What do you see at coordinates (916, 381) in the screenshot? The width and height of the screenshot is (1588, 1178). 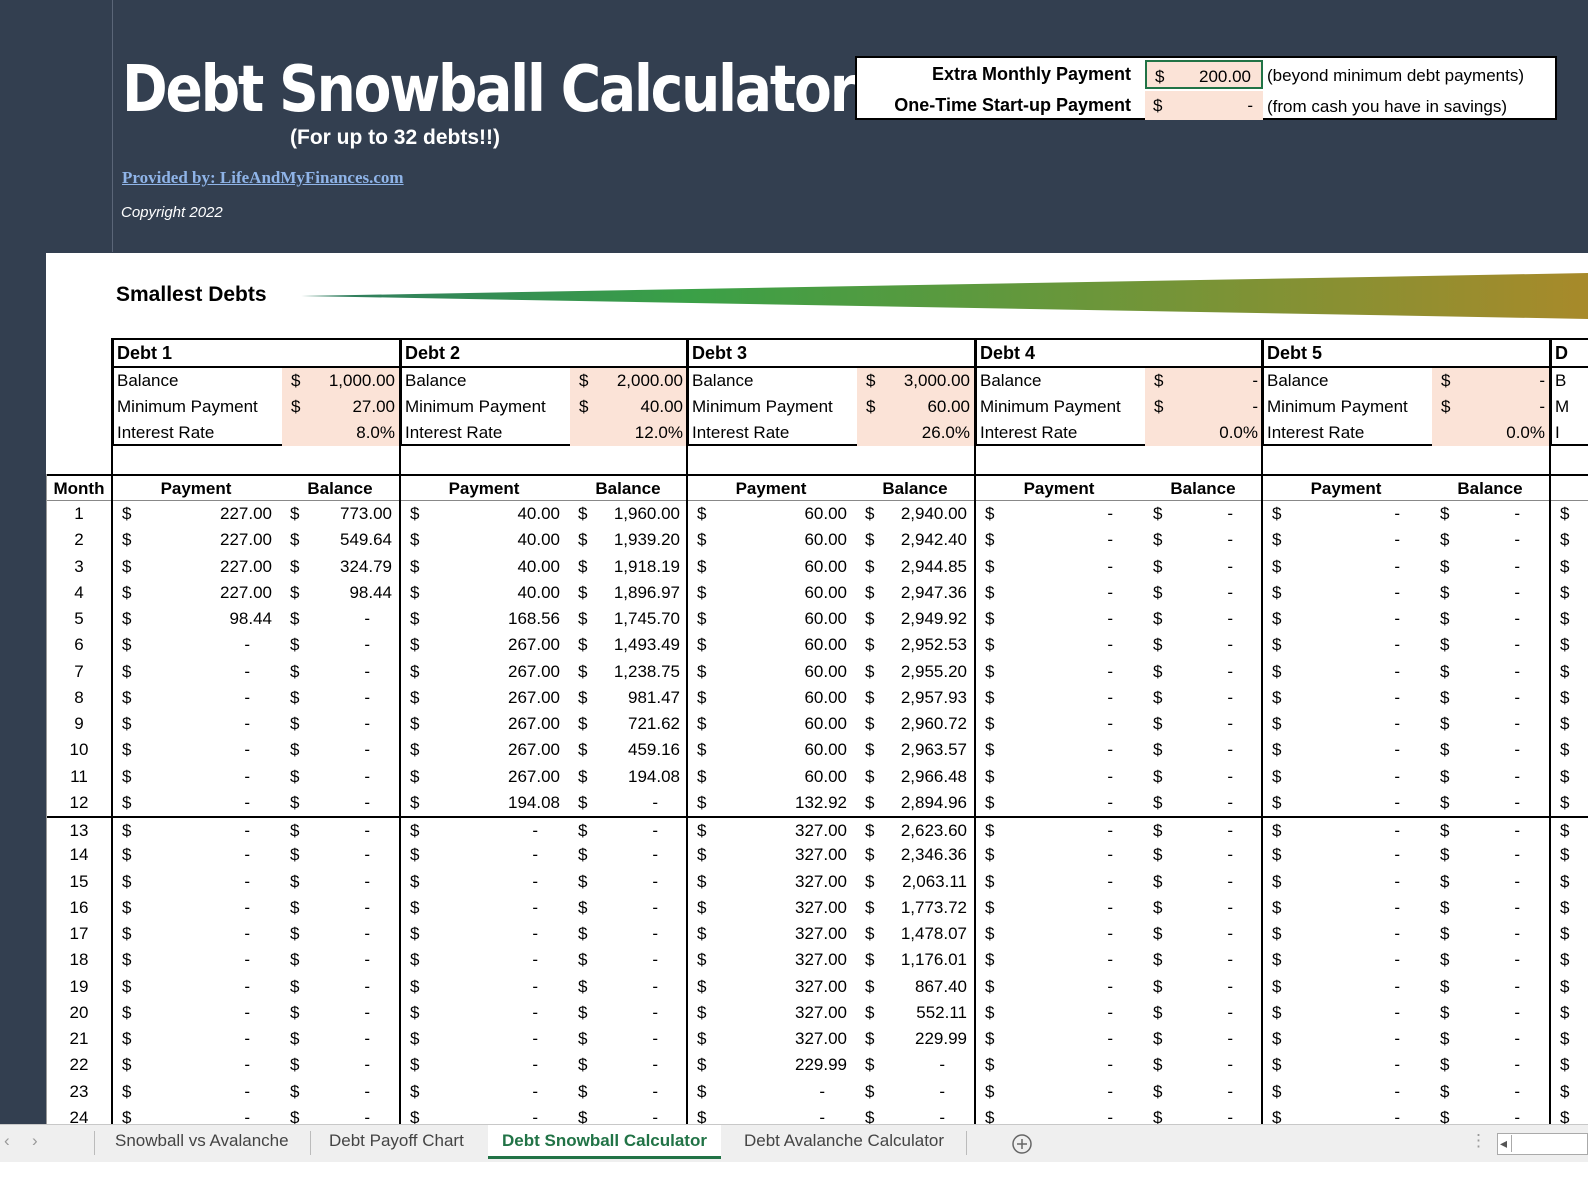 I see `debt-balance-input: $ 3,000.00` at bounding box center [916, 381].